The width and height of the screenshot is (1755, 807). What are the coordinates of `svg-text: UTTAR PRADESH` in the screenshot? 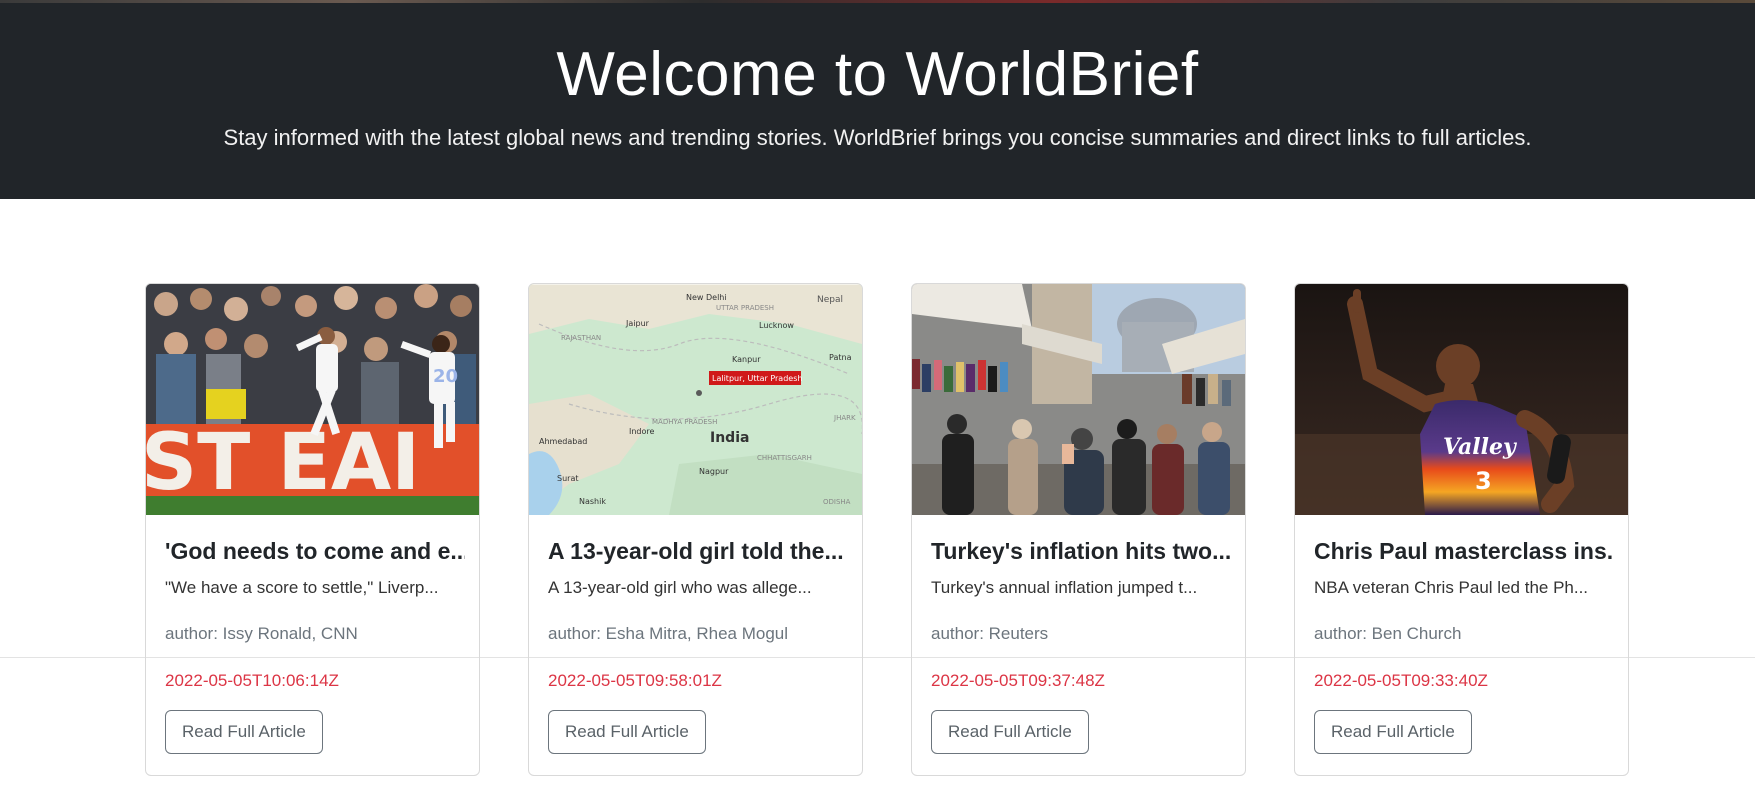 It's located at (745, 308).